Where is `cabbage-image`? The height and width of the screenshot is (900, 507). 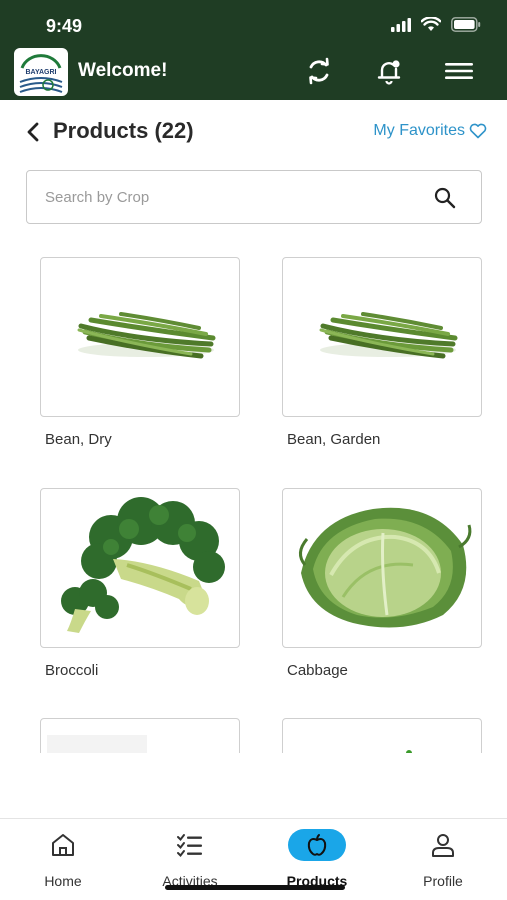 cabbage-image is located at coordinates (385, 567).